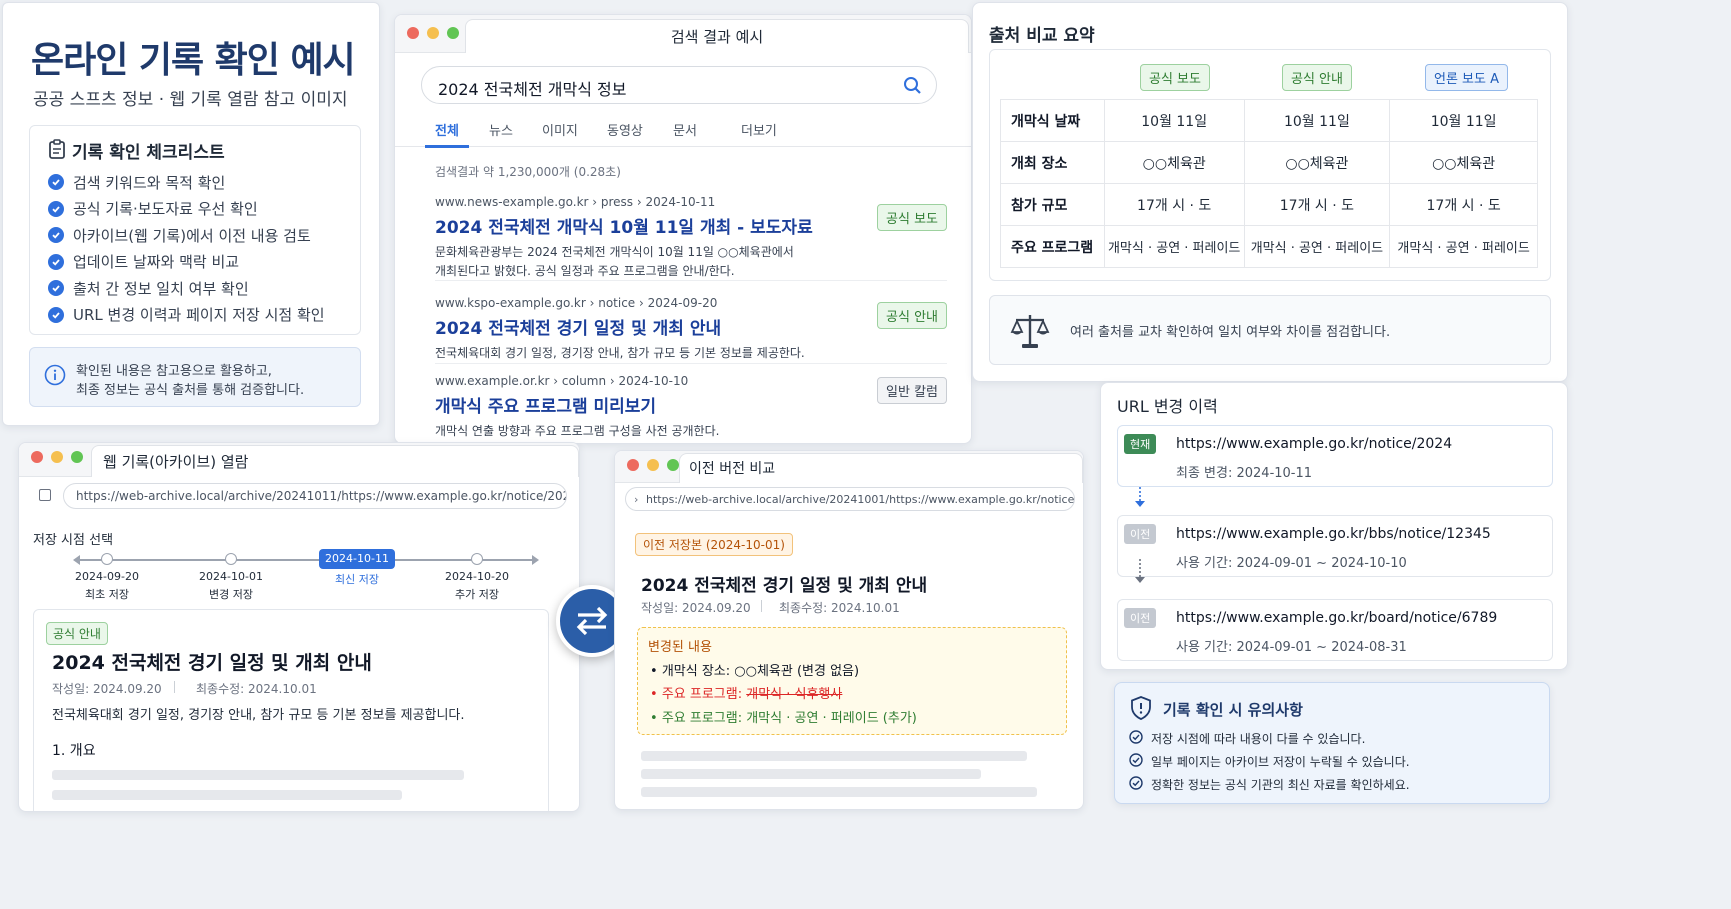 This screenshot has height=909, width=1731. What do you see at coordinates (190, 100) in the screenshot?
I see `page-subtitle: 공공 스프츠 정보 · 웹 기록 열람 참고 이미지` at bounding box center [190, 100].